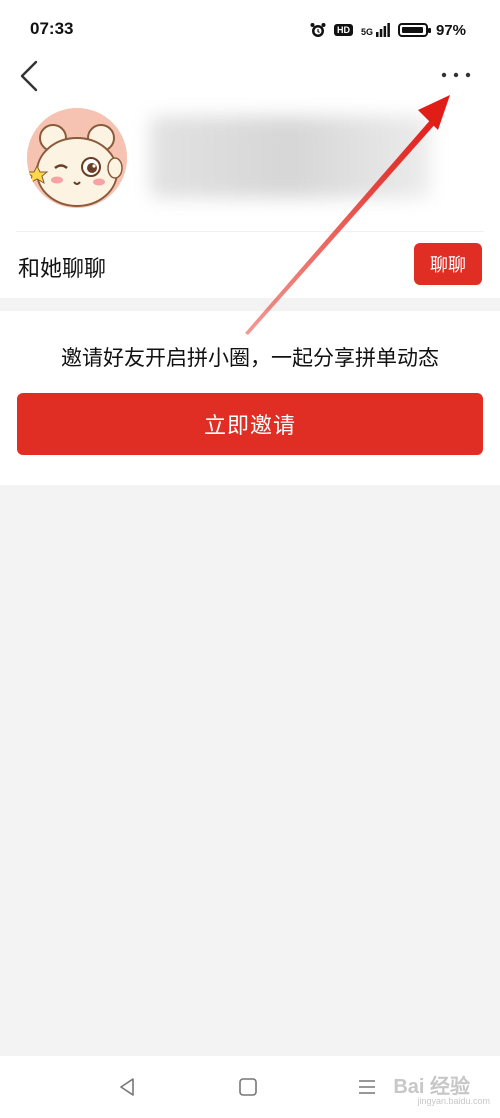  I want to click on signal-icon, so click(382, 30).